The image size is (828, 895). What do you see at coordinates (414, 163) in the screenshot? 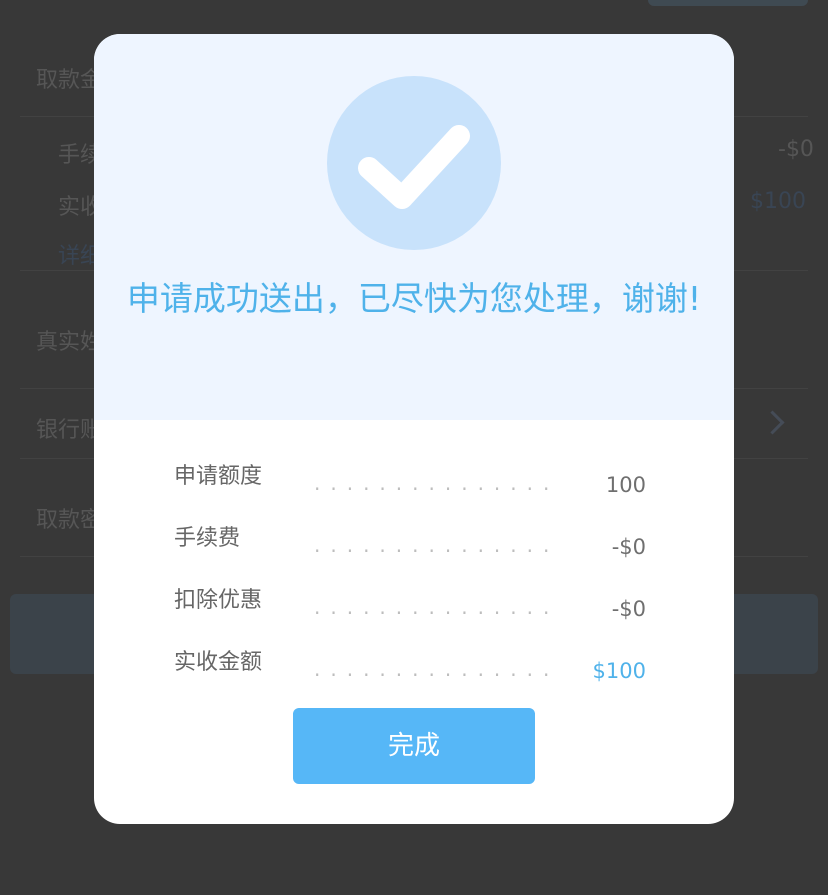
I see `check-circle-icon` at bounding box center [414, 163].